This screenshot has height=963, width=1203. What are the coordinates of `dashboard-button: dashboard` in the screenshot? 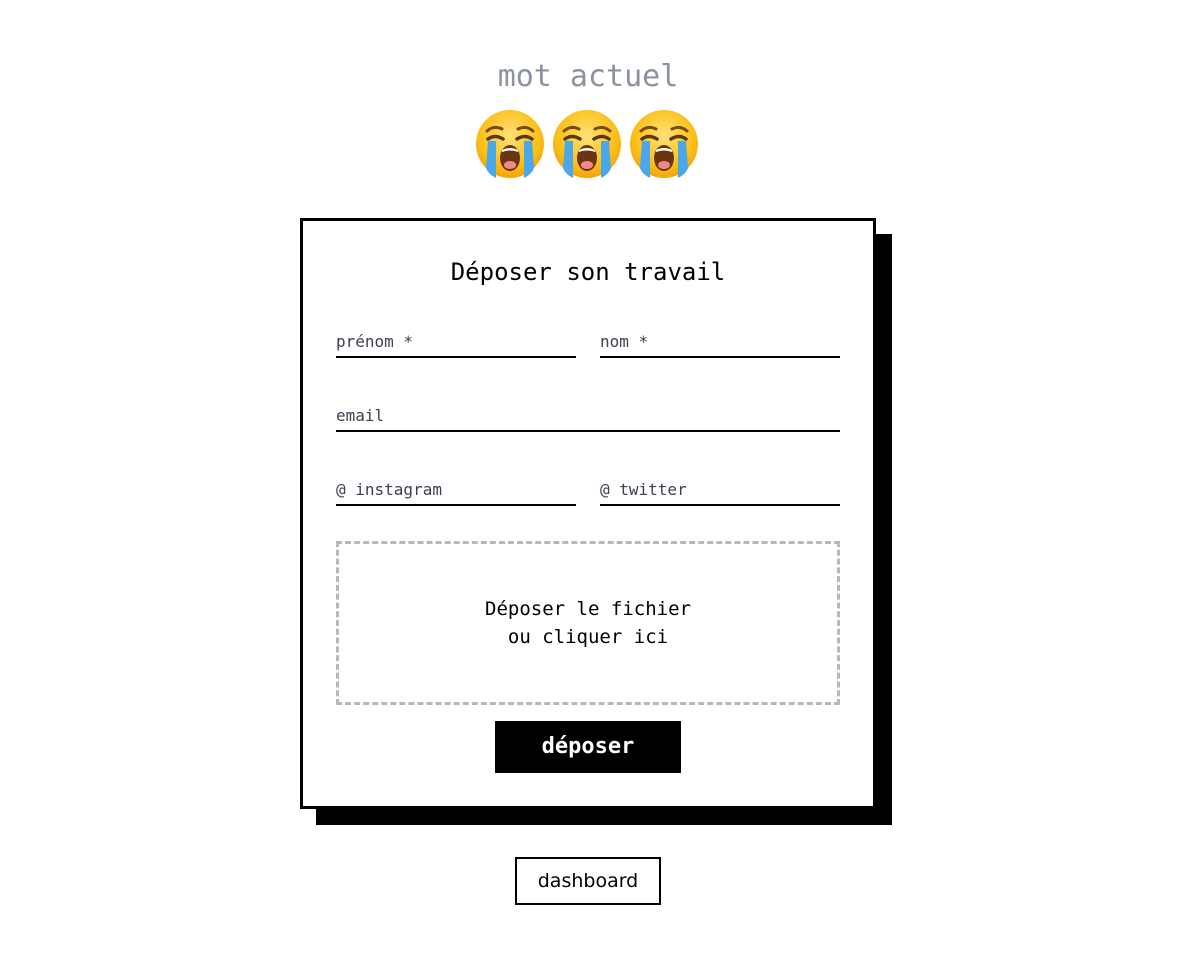 It's located at (588, 881).